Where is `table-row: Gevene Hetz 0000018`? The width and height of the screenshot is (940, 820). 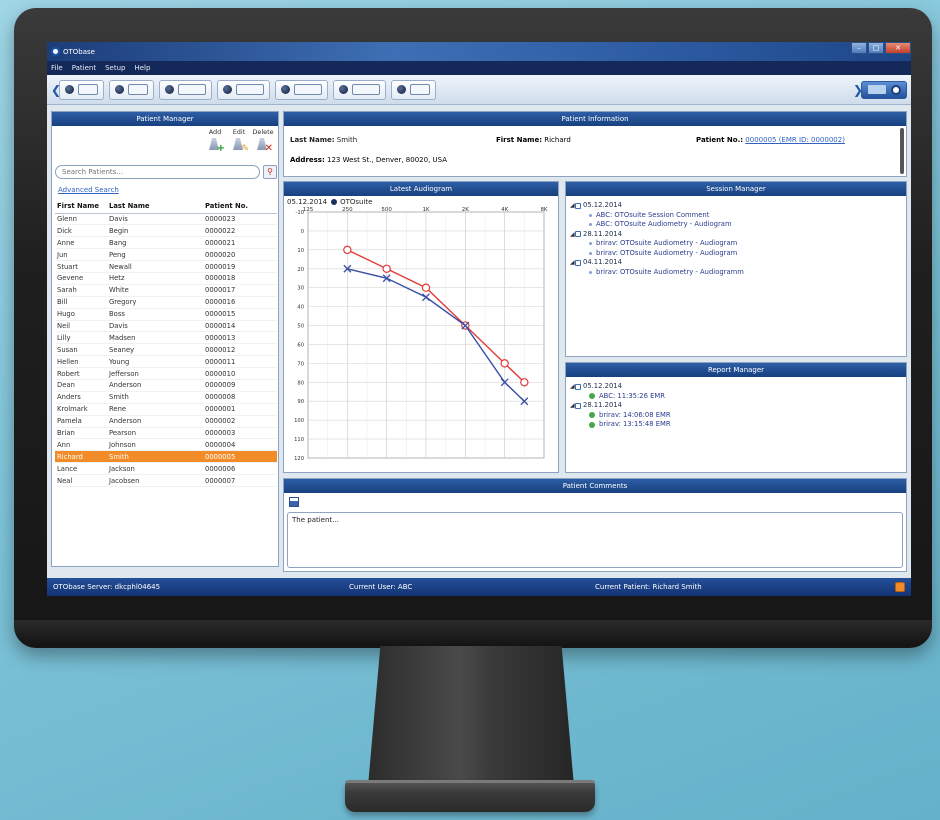 table-row: Gevene Hetz 0000018 is located at coordinates (166, 278).